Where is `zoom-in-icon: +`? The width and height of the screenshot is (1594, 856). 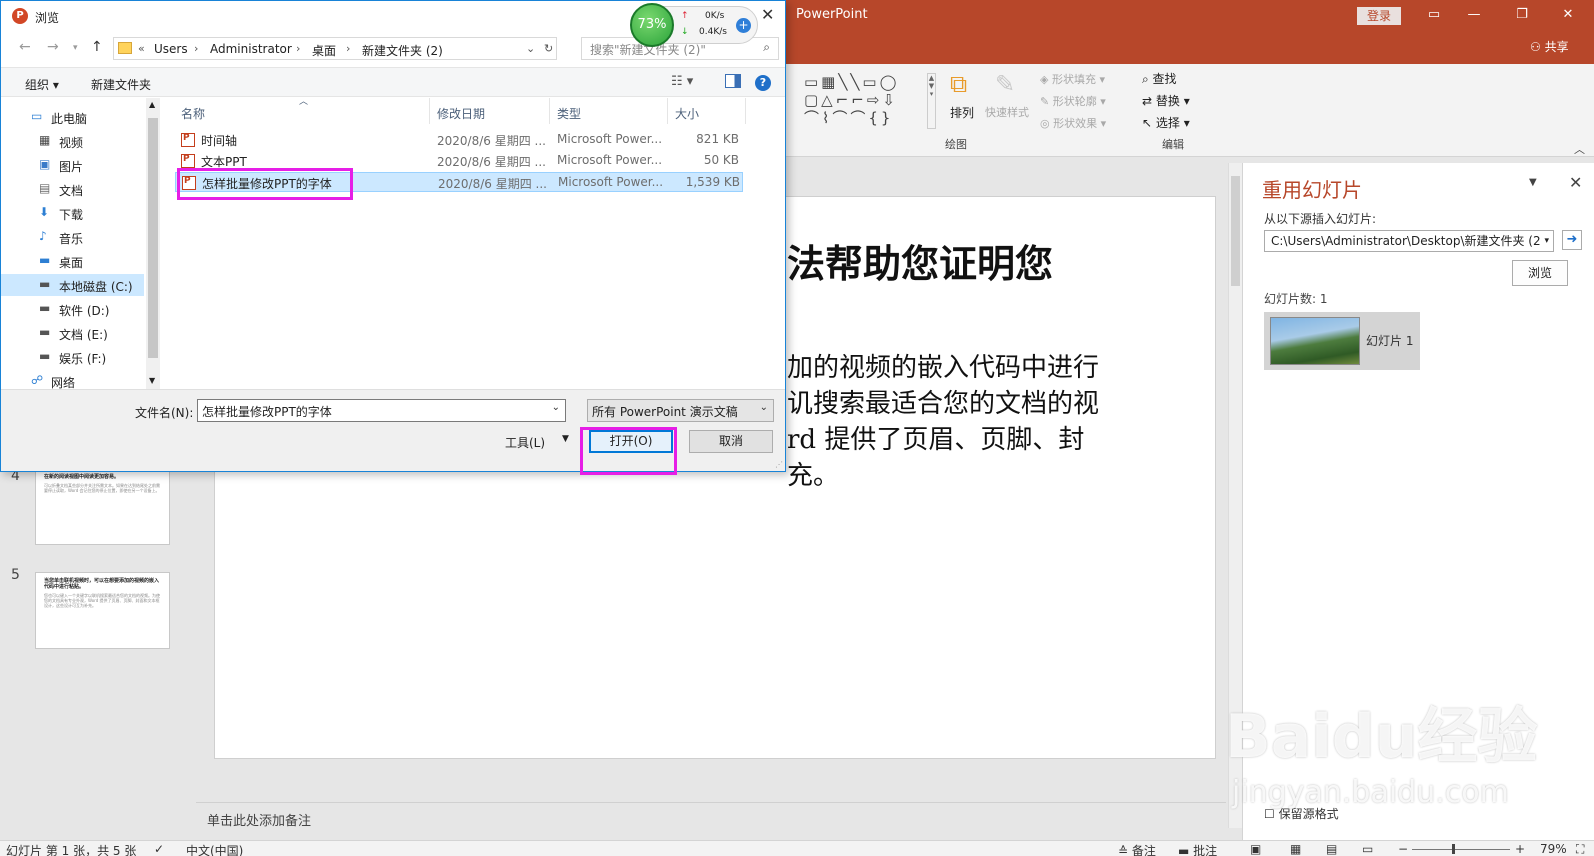
zoom-in-icon: + is located at coordinates (1520, 849).